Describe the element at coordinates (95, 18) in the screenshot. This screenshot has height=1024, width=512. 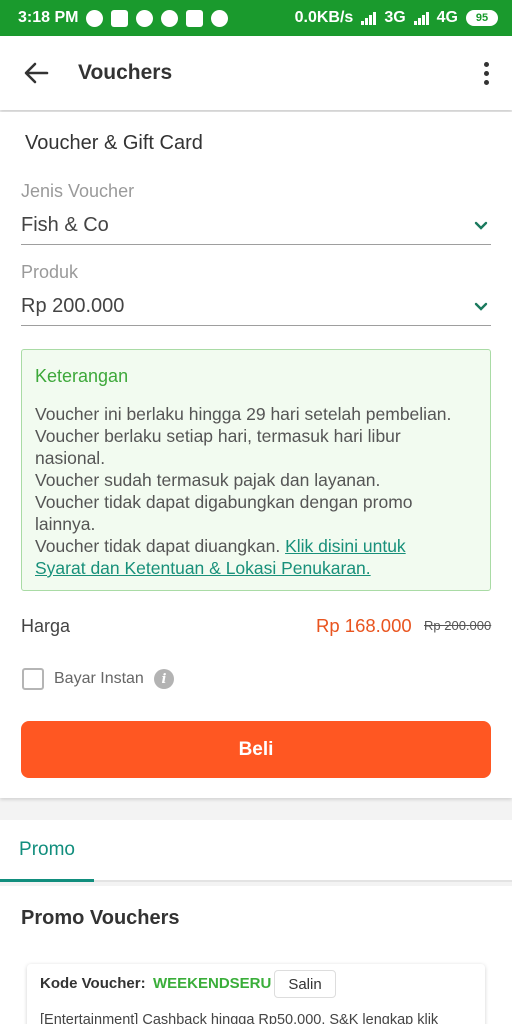
I see `messenger-icon` at that location.